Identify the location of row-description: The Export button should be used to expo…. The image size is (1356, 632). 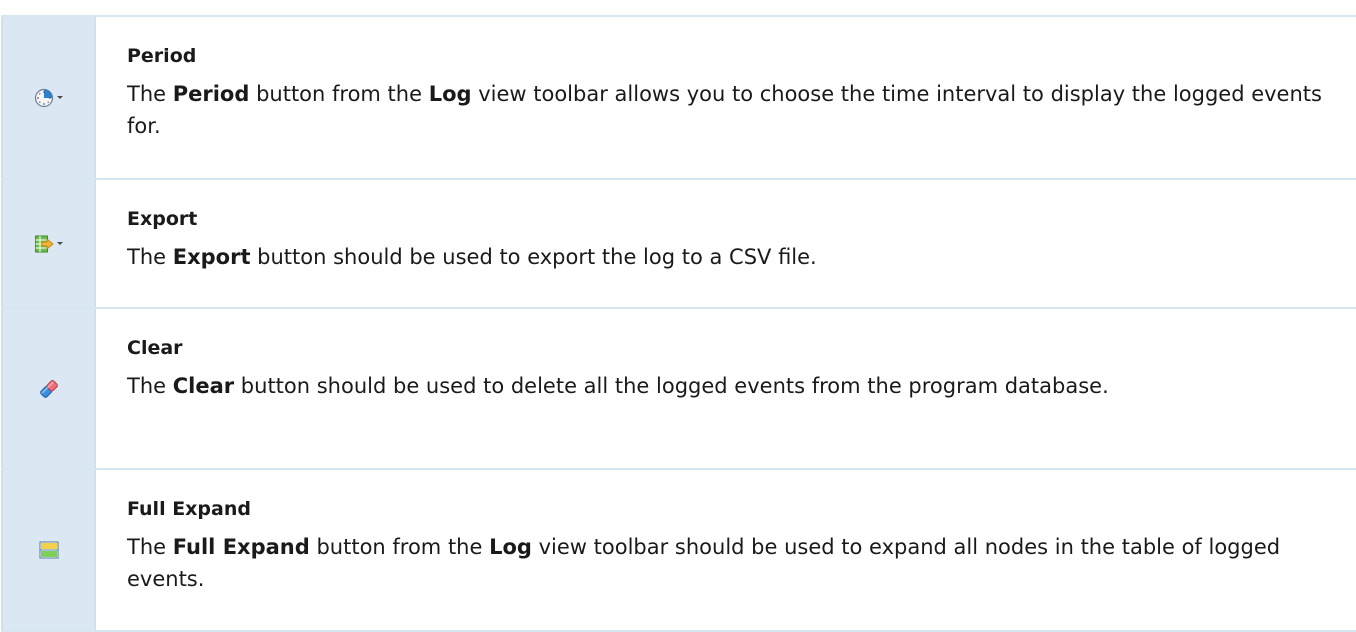
(472, 257).